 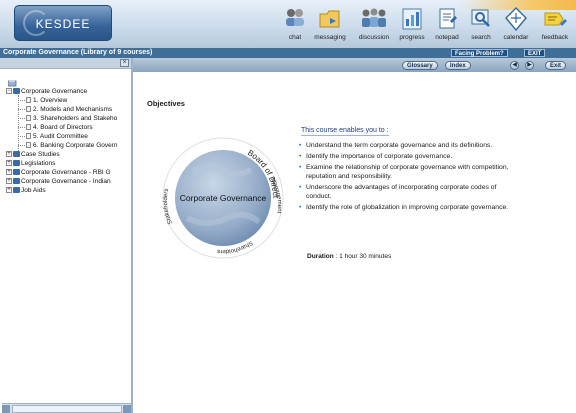 I want to click on discussion-button: discussion, so click(x=374, y=26).